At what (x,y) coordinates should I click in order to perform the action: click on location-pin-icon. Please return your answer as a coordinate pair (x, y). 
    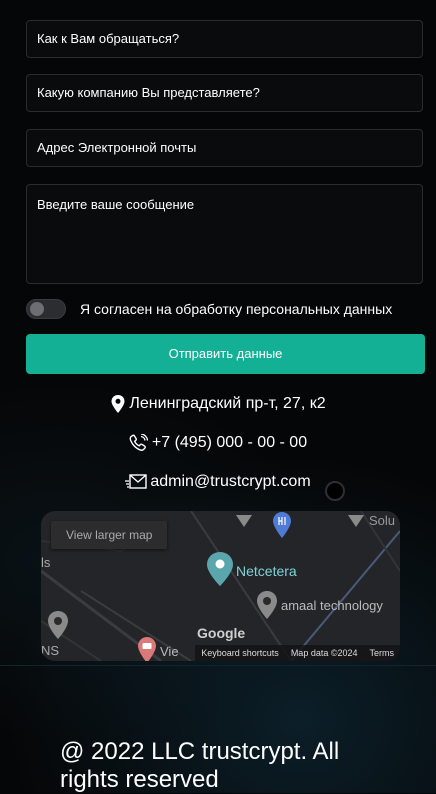
    Looking at the image, I should click on (118, 404).